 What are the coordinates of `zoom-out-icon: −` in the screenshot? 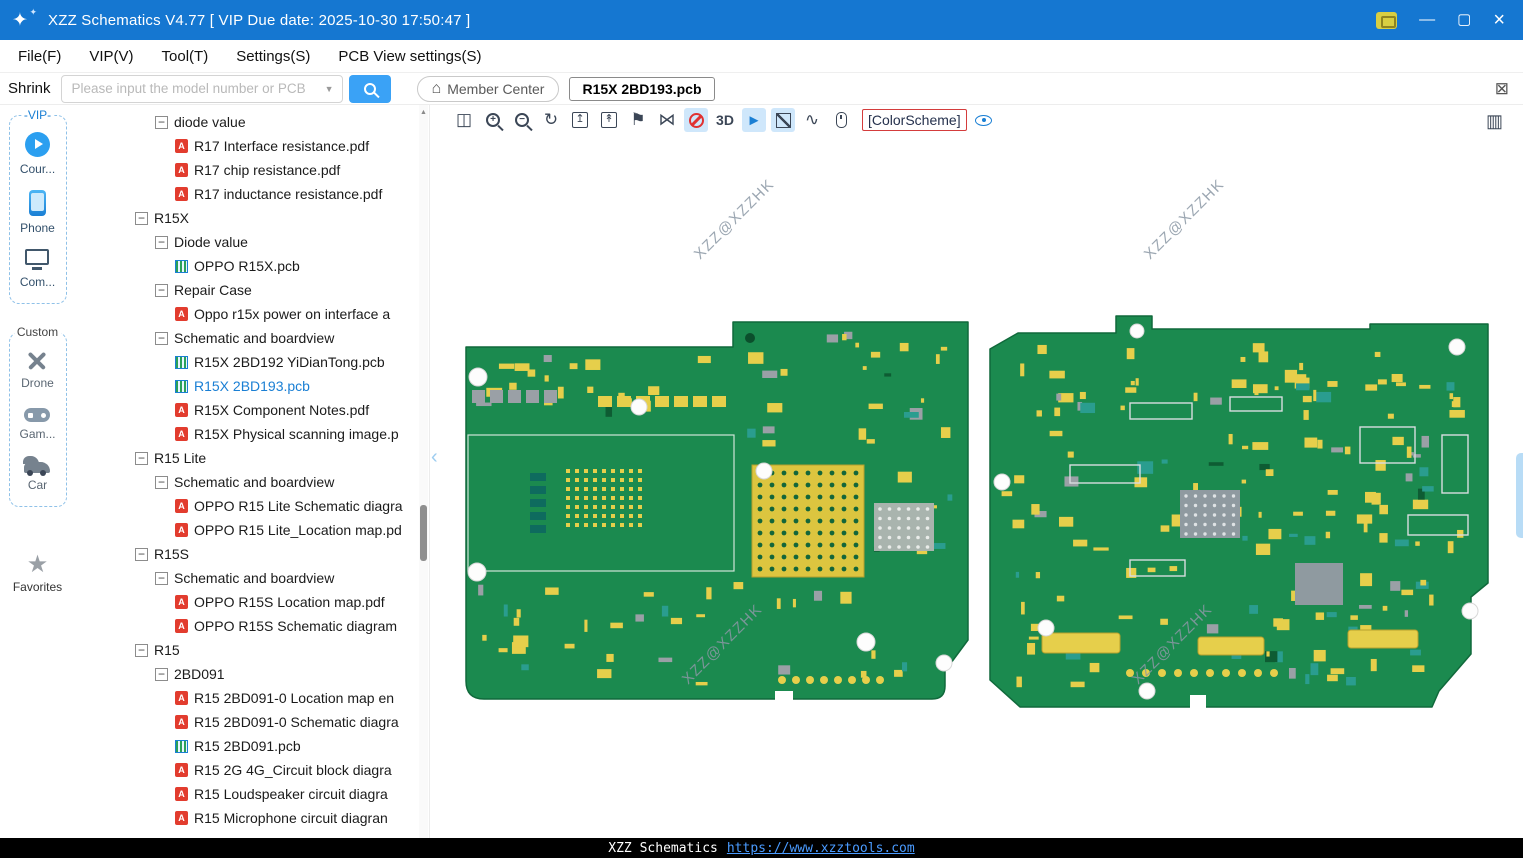 It's located at (522, 120).